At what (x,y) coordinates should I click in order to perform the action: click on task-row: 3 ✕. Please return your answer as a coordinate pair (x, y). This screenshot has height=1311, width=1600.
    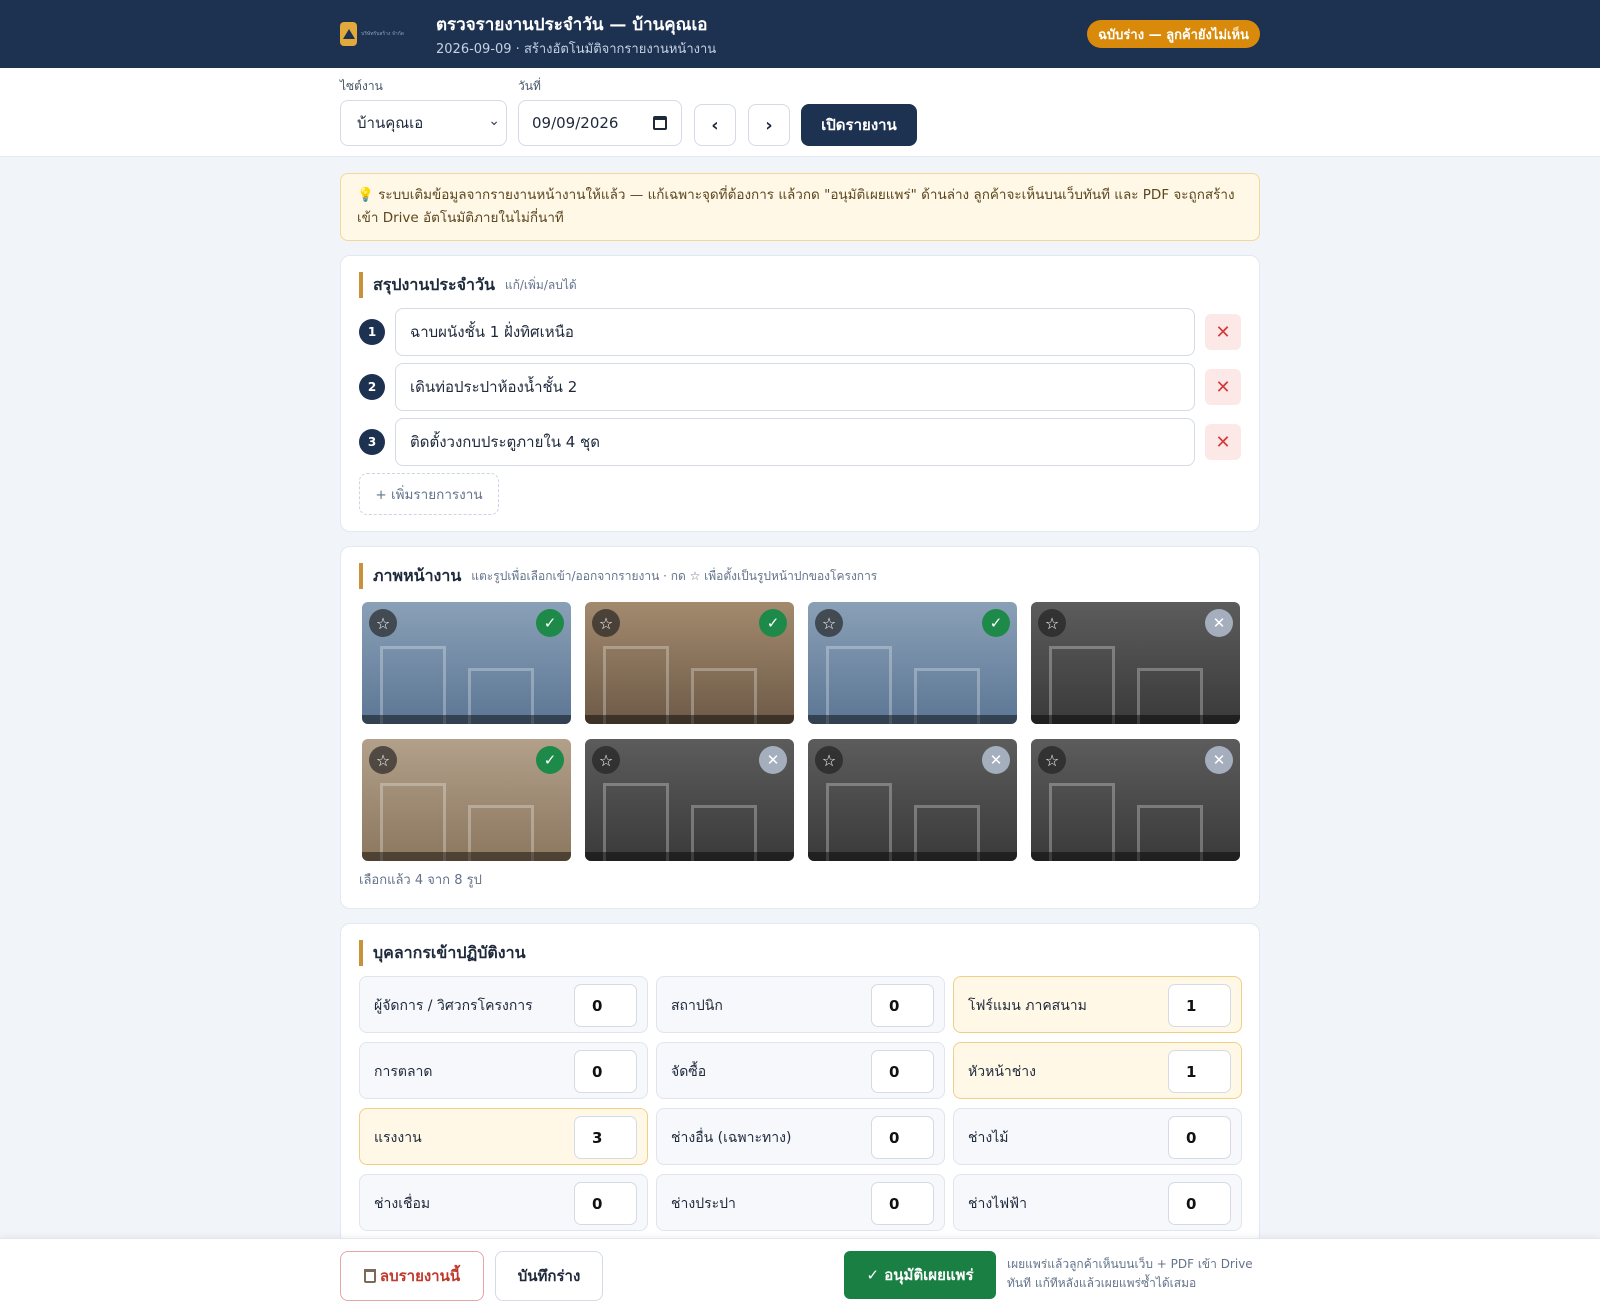
    Looking at the image, I should click on (800, 442).